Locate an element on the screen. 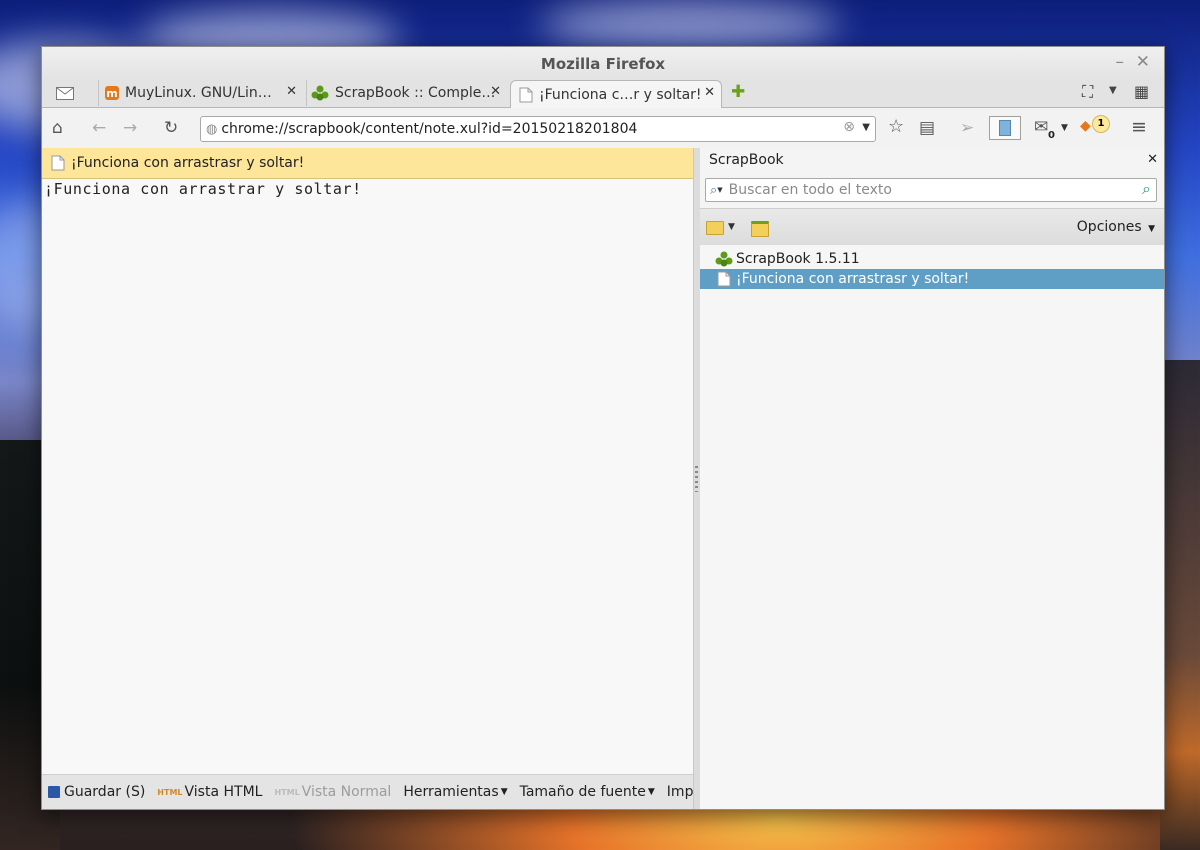 Image resolution: width=1200 pixels, height=850 pixels. menu-hamburger-icon: ≡ is located at coordinates (1139, 127).